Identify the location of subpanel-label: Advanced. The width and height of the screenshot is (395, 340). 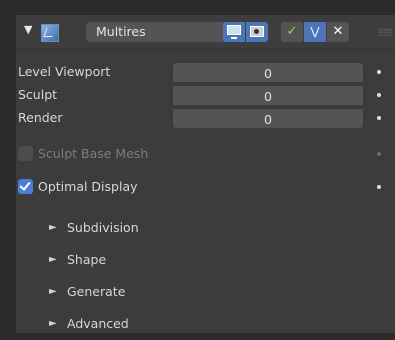
(98, 323).